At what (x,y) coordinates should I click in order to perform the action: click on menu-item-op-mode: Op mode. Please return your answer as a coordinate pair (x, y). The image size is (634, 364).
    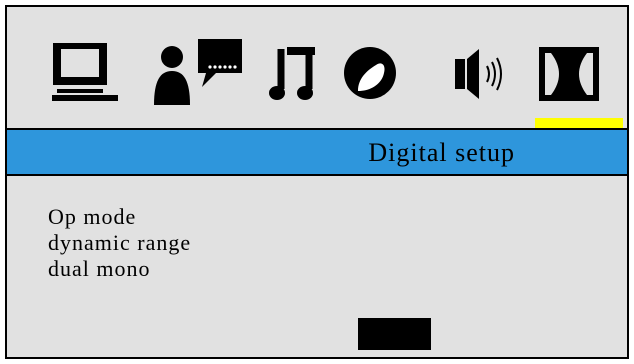
    Looking at the image, I should click on (119, 217).